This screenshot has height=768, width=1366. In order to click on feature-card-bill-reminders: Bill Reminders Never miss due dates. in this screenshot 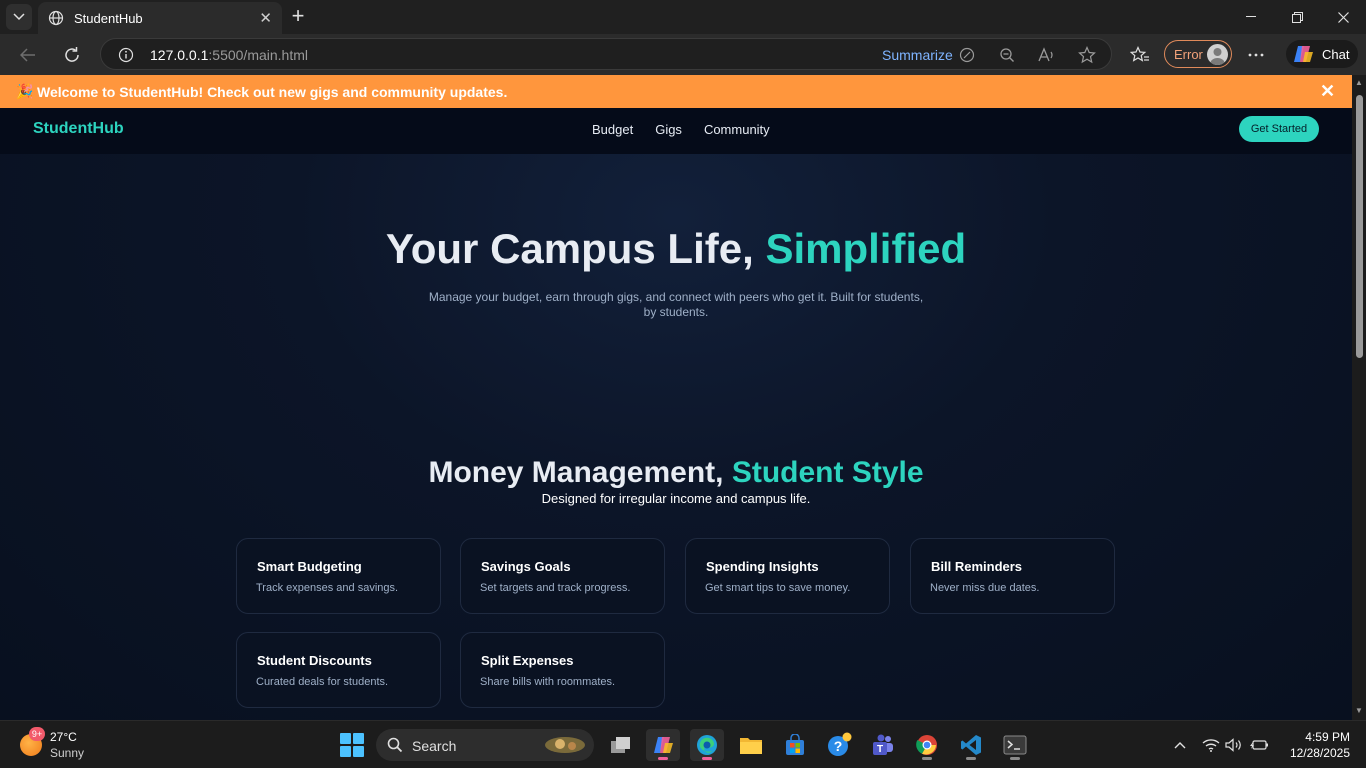, I will do `click(1012, 576)`.